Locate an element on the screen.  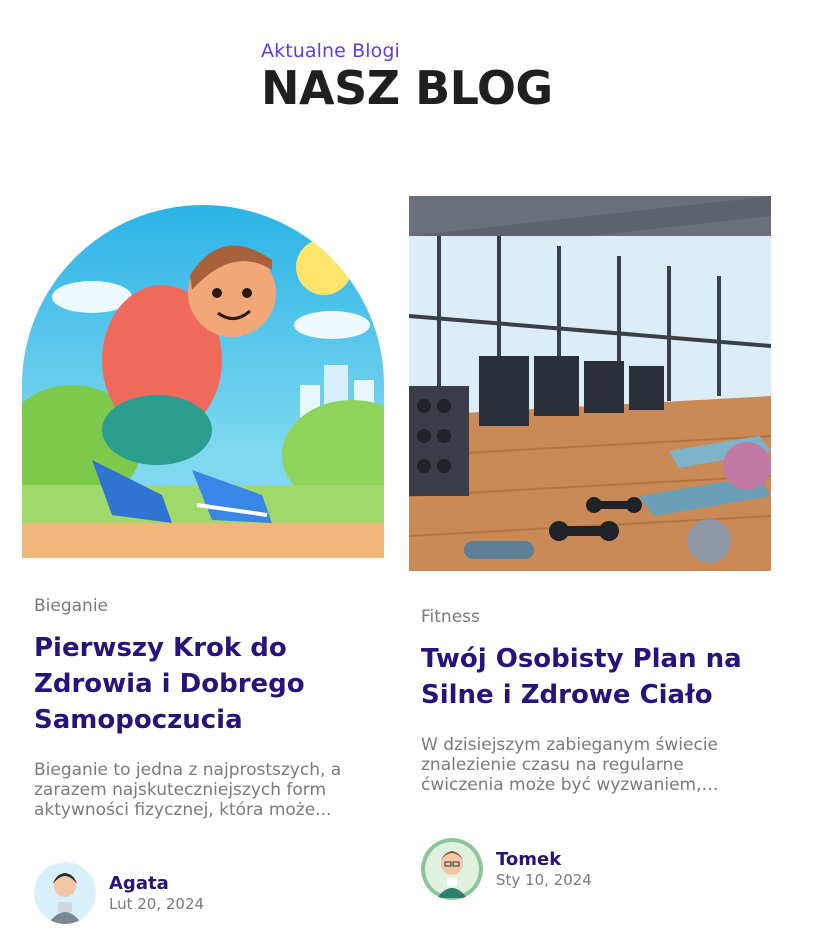
author-name: Tomek is located at coordinates (544, 860).